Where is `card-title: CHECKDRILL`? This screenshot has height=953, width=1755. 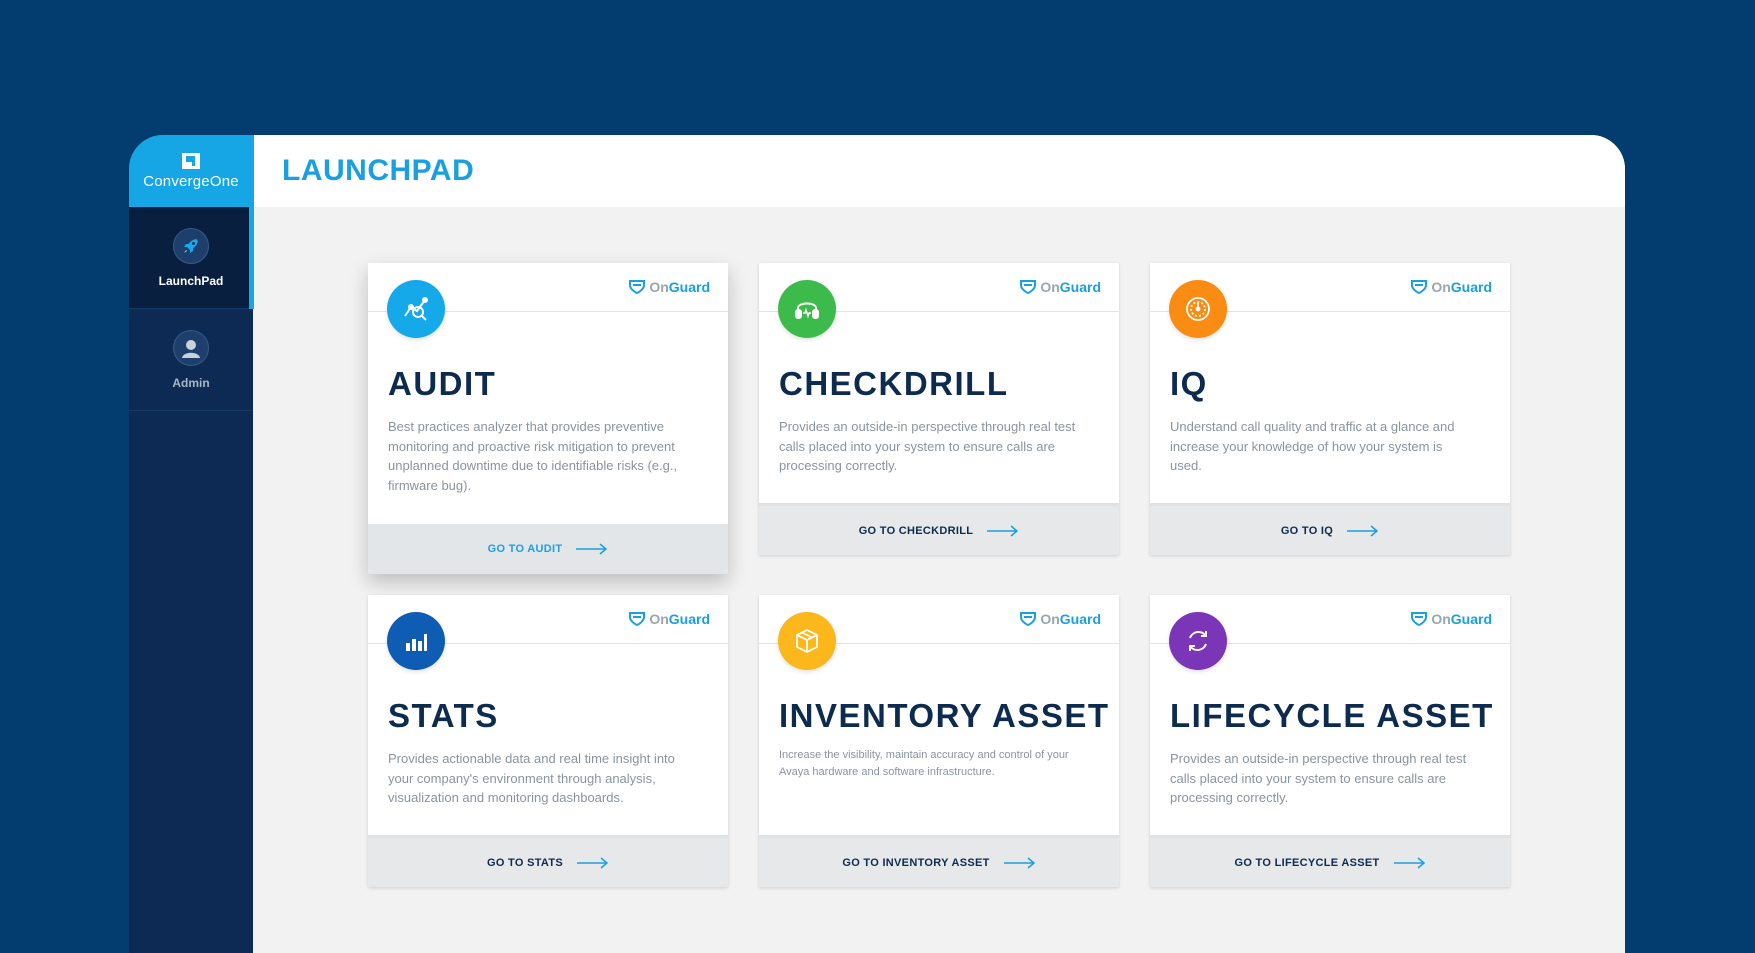 card-title: CHECKDRILL is located at coordinates (894, 383).